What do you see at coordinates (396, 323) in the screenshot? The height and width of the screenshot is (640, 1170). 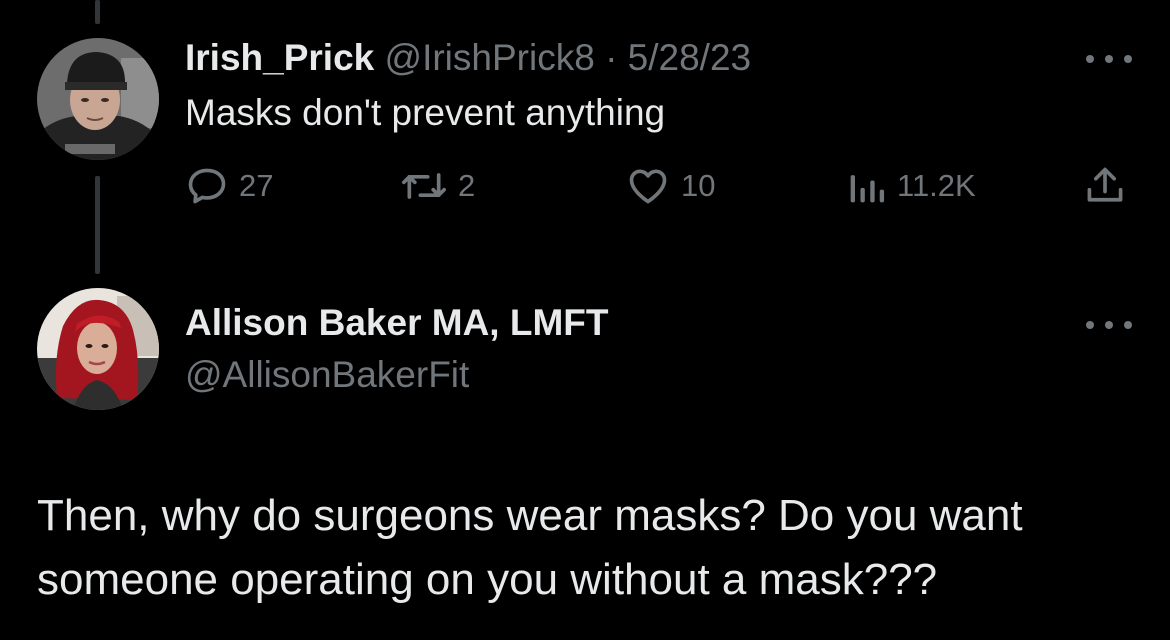 I see `reply-display-name: Allison Baker MA, LMFT` at bounding box center [396, 323].